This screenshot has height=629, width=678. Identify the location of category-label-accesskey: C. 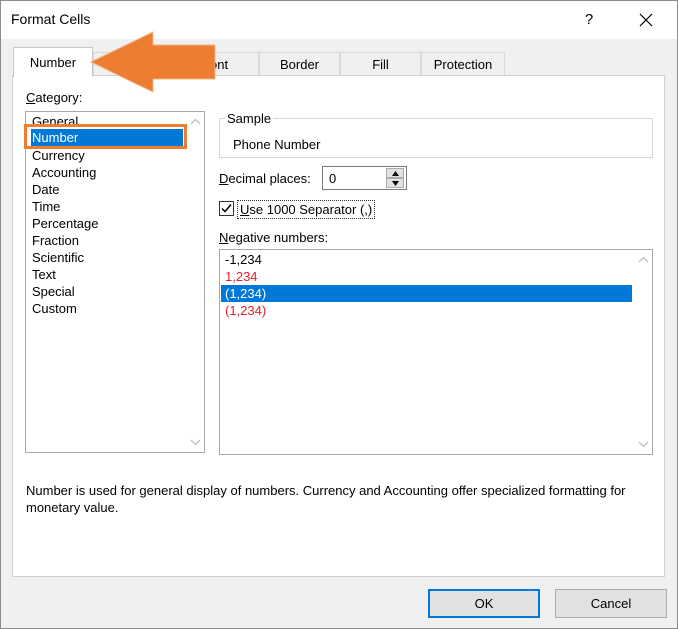
(31, 97).